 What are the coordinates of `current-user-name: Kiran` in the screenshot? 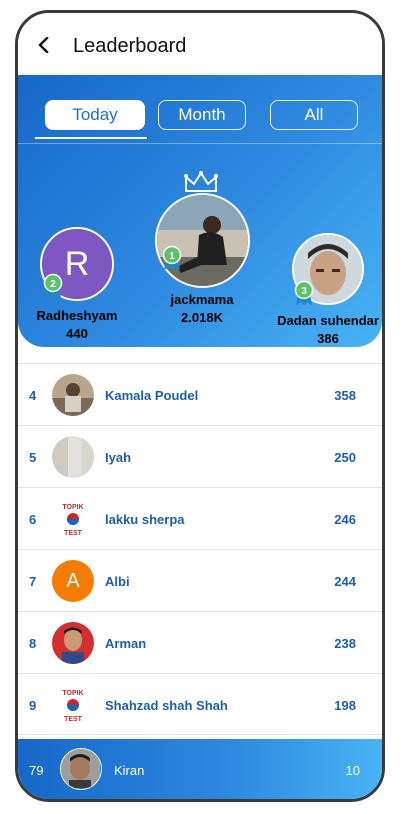 It's located at (129, 770).